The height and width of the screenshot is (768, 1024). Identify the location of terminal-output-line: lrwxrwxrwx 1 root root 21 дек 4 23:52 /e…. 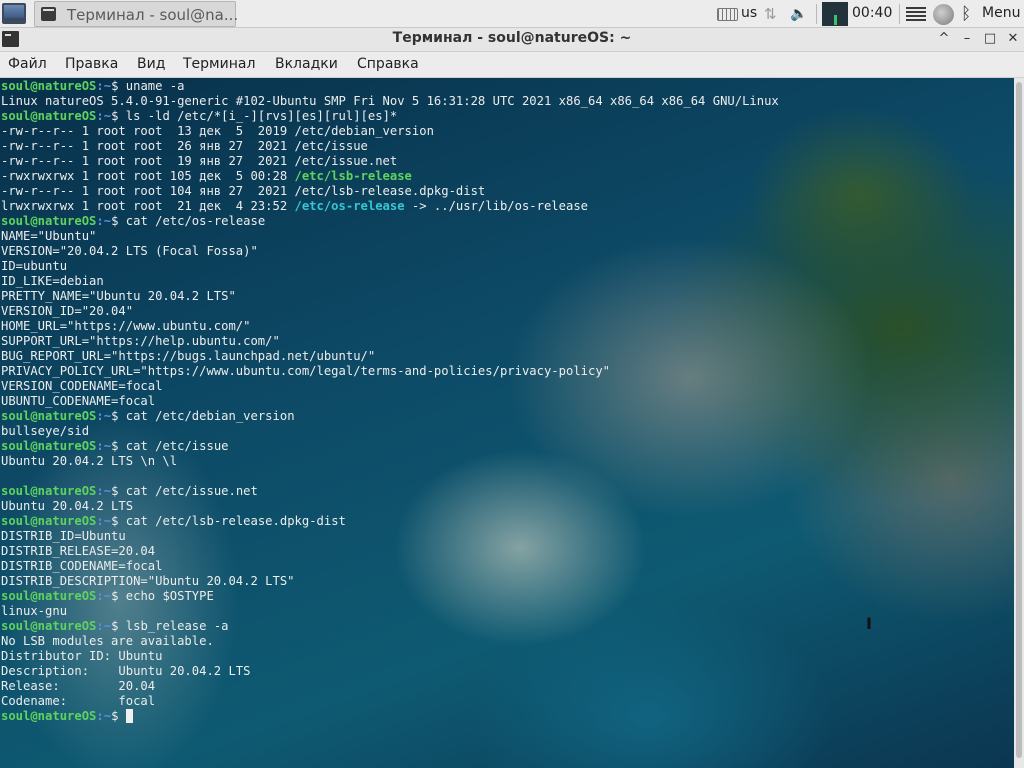
(390, 206).